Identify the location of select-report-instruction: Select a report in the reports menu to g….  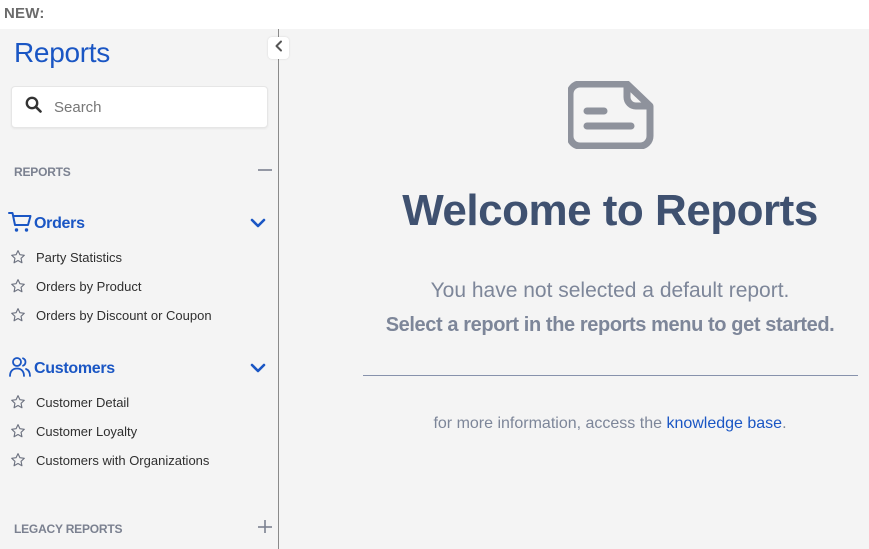
(610, 325).